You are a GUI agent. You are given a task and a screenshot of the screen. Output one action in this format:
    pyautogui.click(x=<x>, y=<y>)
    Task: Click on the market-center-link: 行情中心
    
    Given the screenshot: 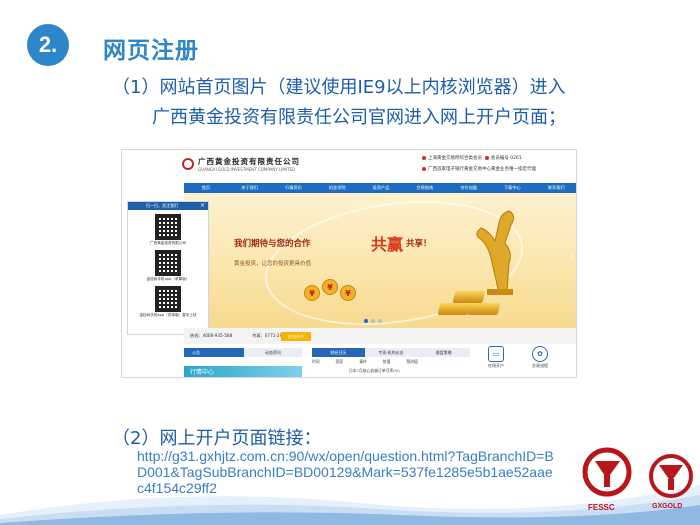 What is the action you would take?
    pyautogui.click(x=243, y=371)
    